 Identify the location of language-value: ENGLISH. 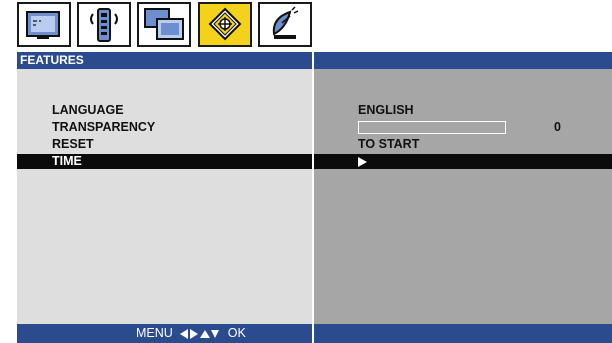
(386, 110).